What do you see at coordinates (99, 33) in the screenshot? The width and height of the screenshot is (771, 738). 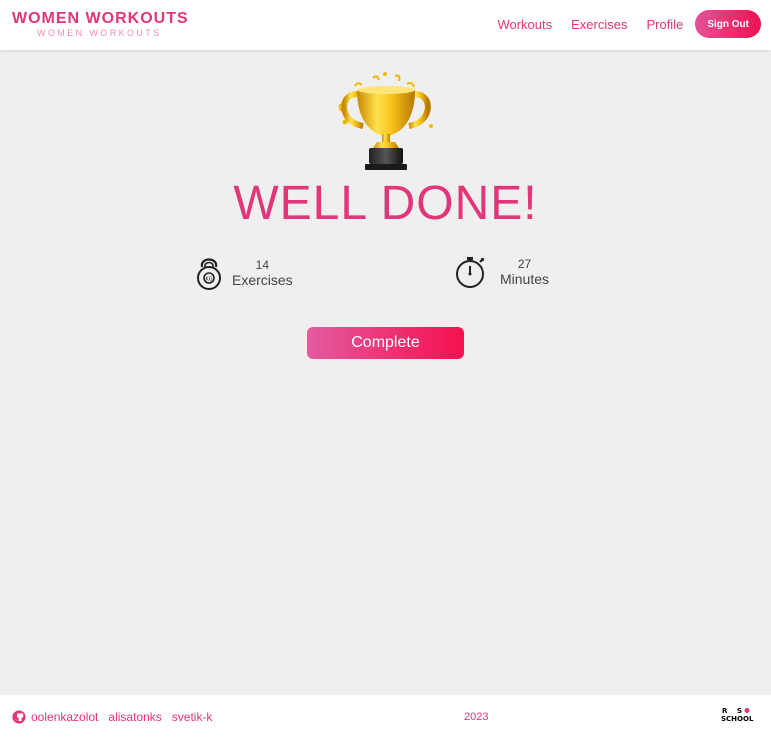 I see `logo-subtitle: WOMEN WORKOUTS` at bounding box center [99, 33].